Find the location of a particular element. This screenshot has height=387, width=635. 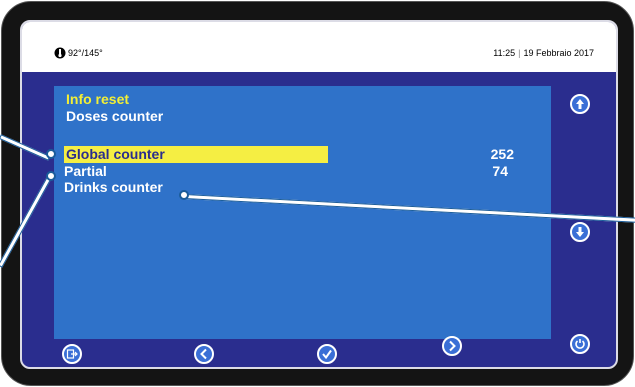

menu-item-drinks-counter: Drinks counter is located at coordinates (113, 187).